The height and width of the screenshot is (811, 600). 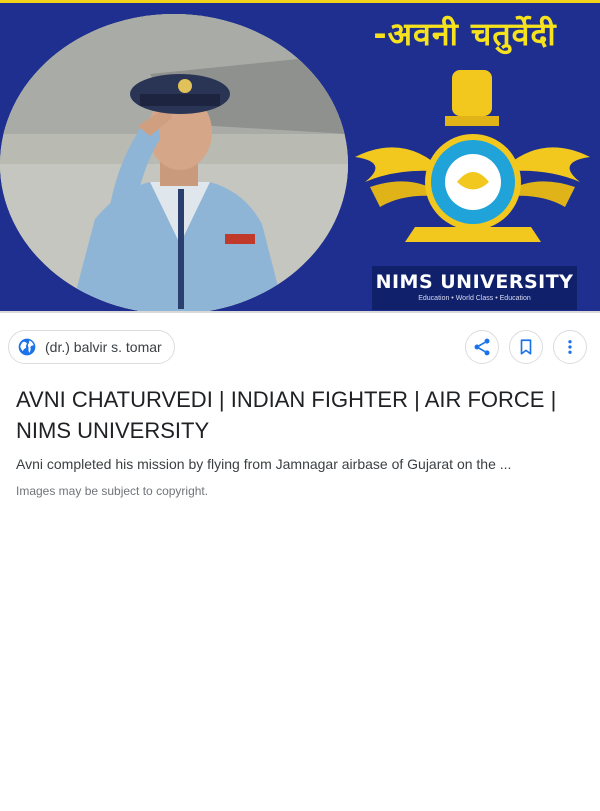 What do you see at coordinates (112, 491) in the screenshot?
I see `copyright-notice: Images may be subject to copyright.` at bounding box center [112, 491].